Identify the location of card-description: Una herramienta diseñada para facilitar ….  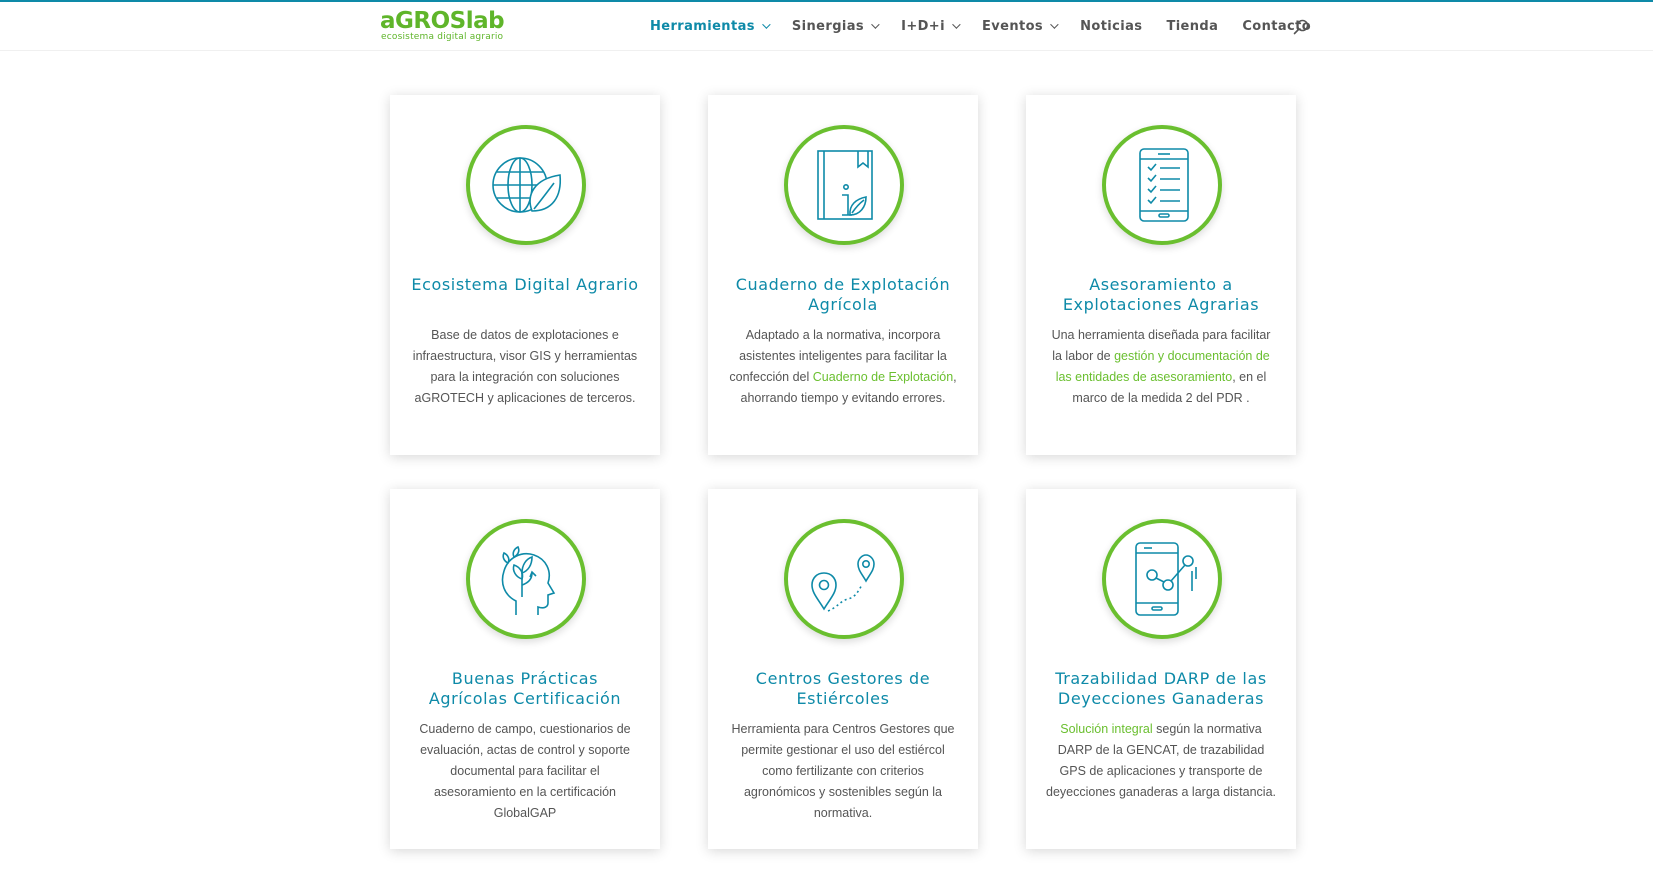
(1161, 367).